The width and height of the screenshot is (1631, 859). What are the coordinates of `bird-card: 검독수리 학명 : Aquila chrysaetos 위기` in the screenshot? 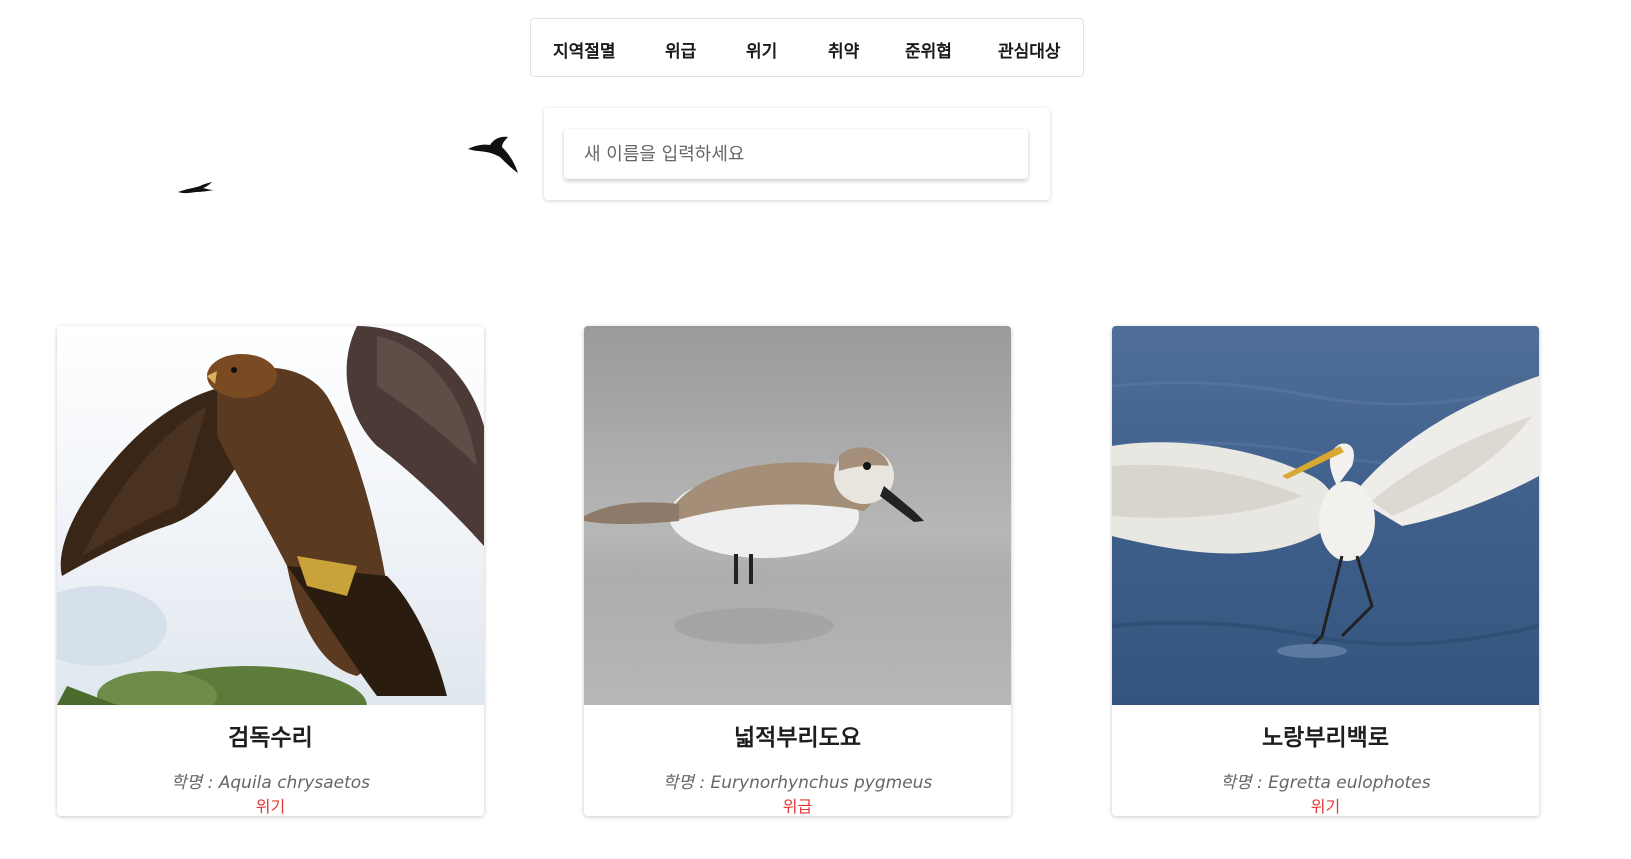 It's located at (270, 571).